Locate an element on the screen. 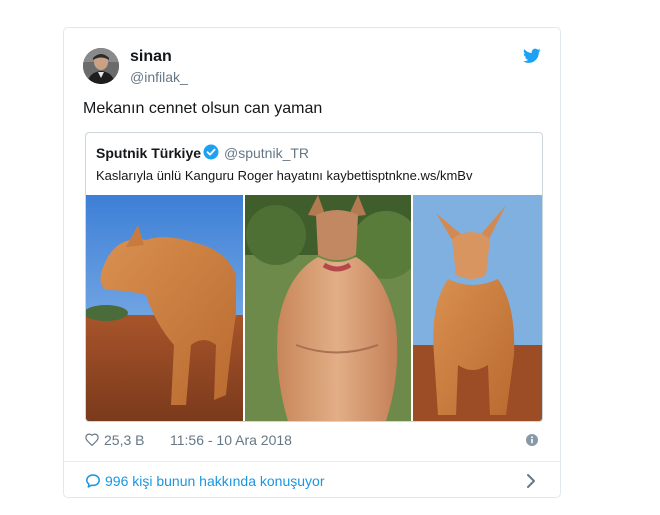  quoted-author-name: Sputnik Türkiye is located at coordinates (148, 153).